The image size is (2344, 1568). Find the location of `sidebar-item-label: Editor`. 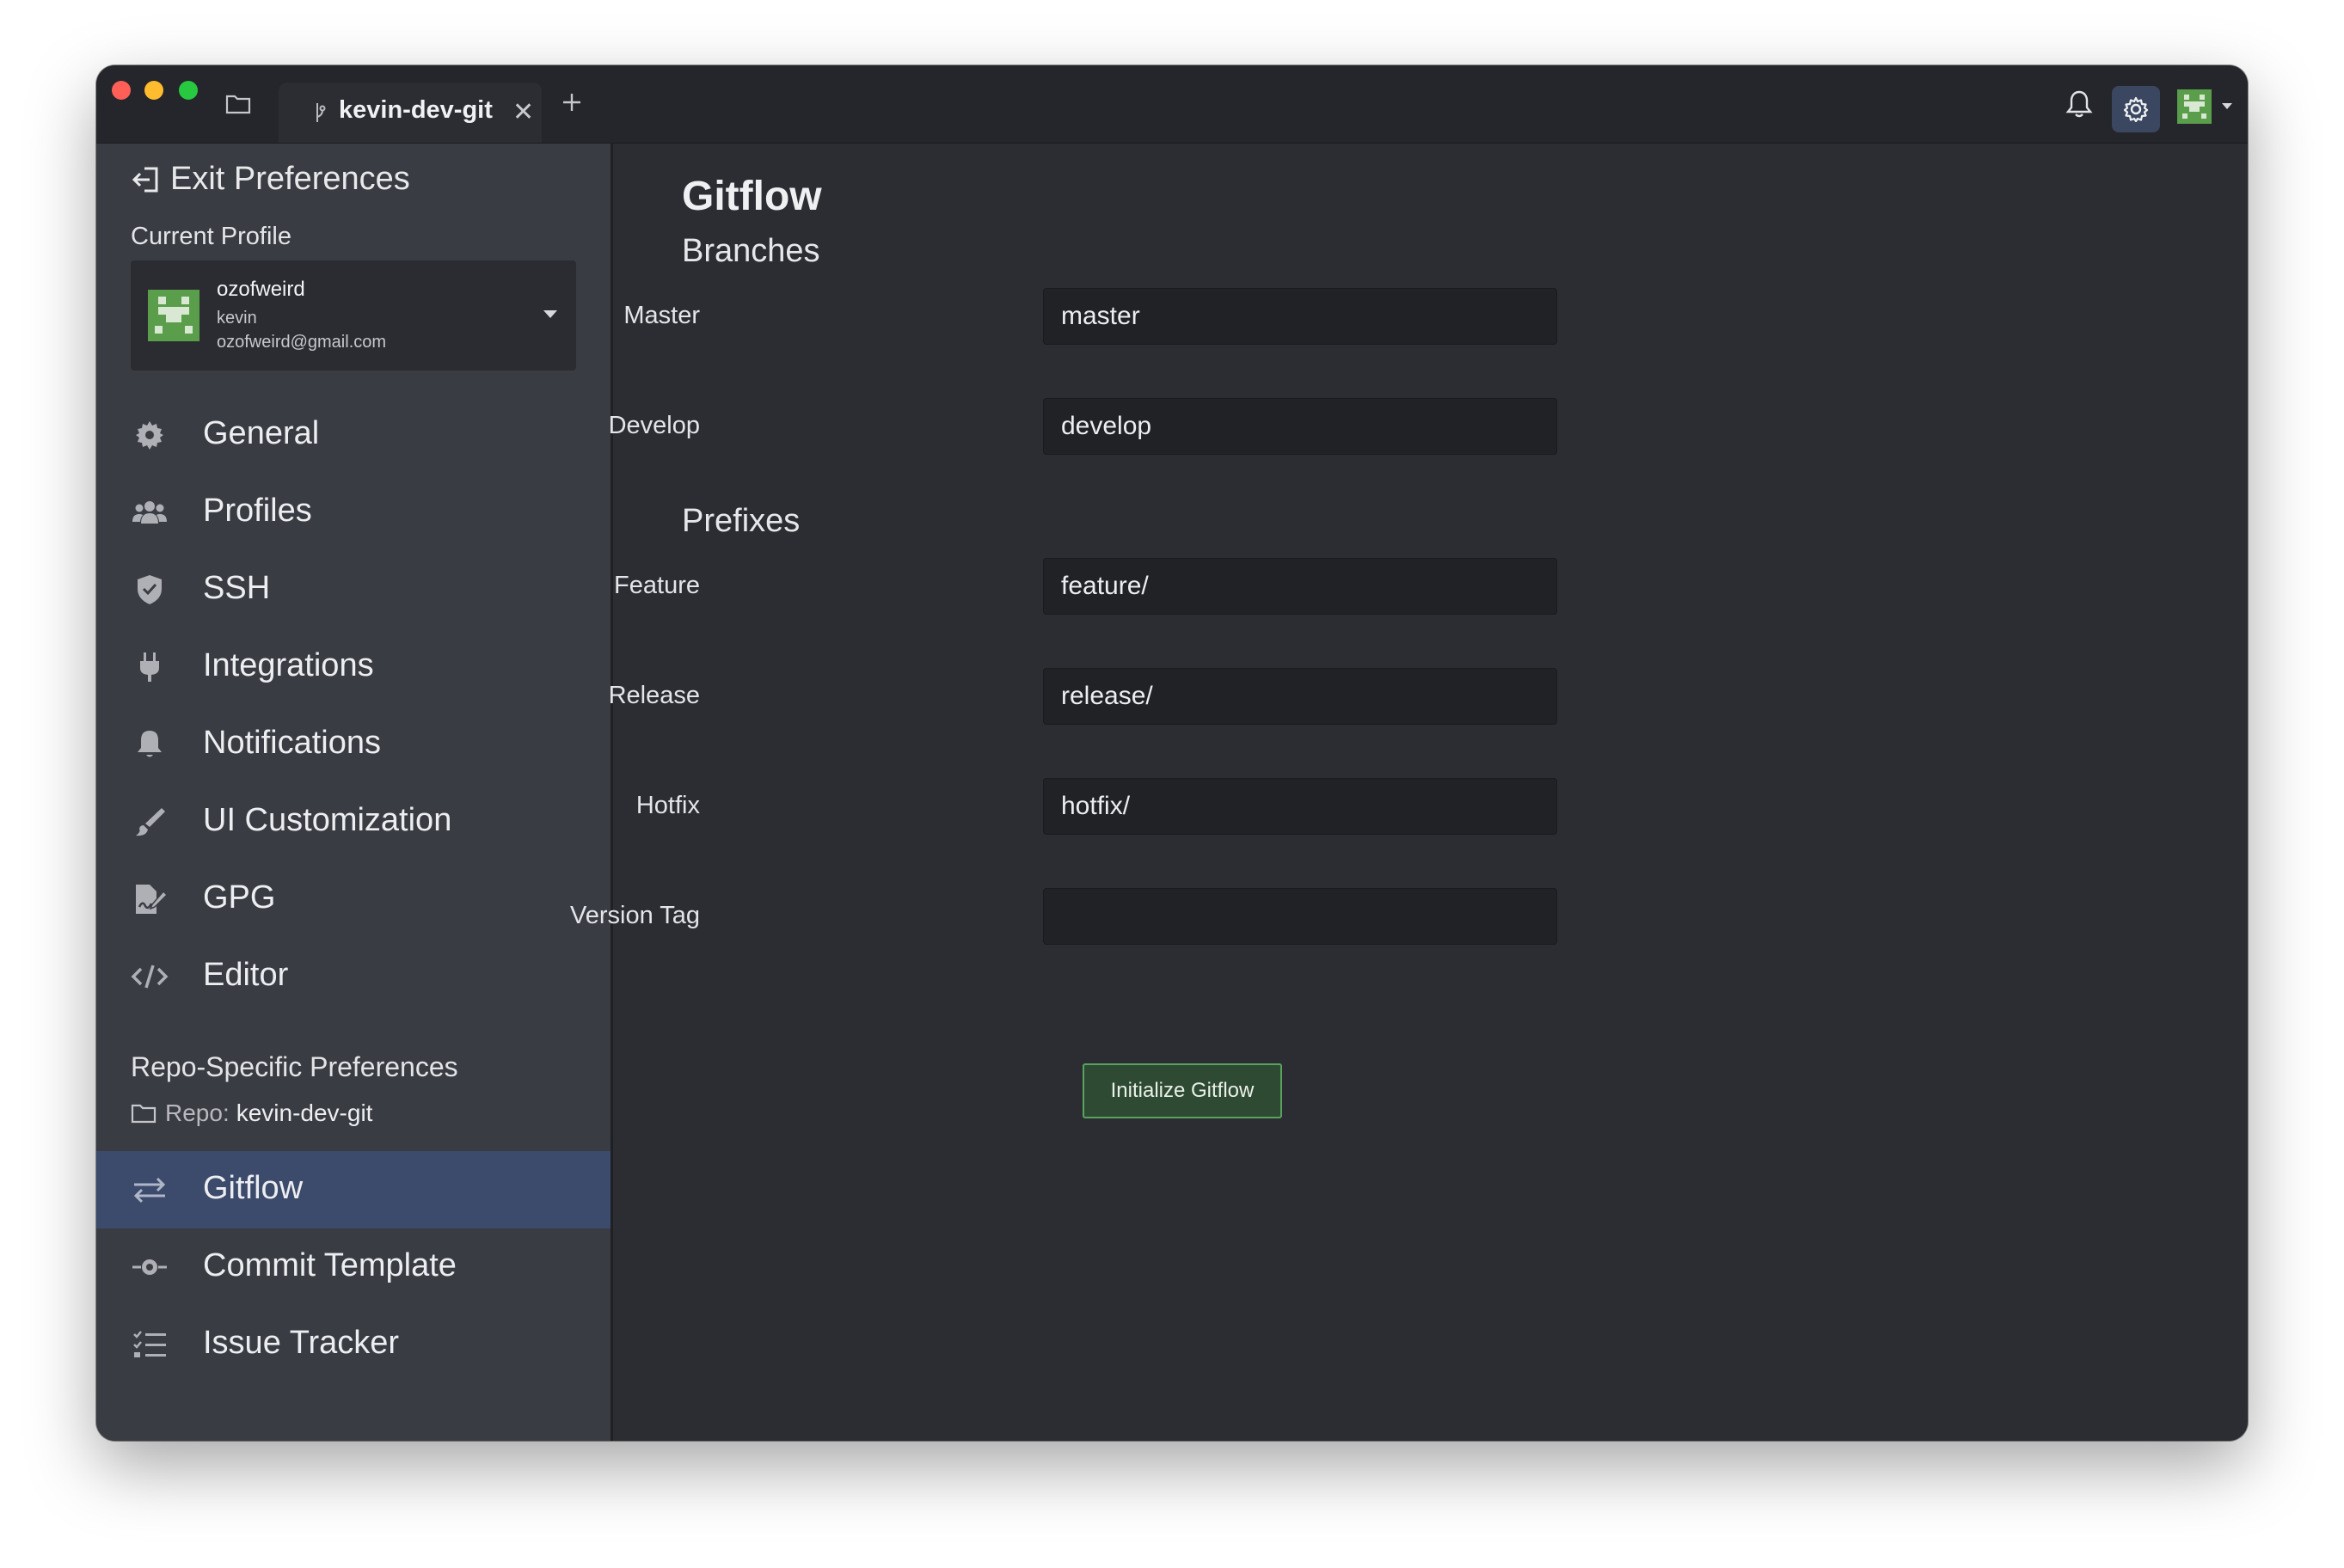

sidebar-item-label: Editor is located at coordinates (246, 975).